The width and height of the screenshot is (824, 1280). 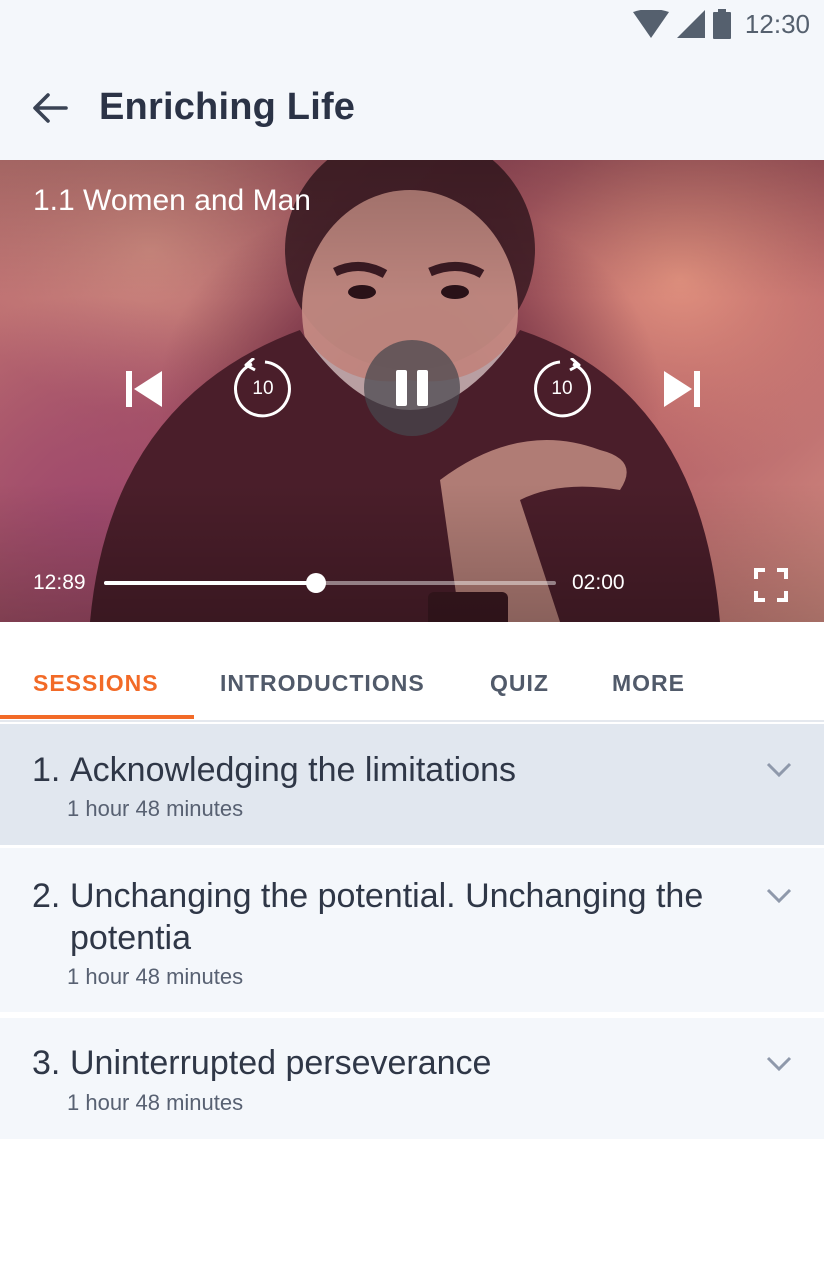 I want to click on skip-next-button, so click(x=683, y=389).